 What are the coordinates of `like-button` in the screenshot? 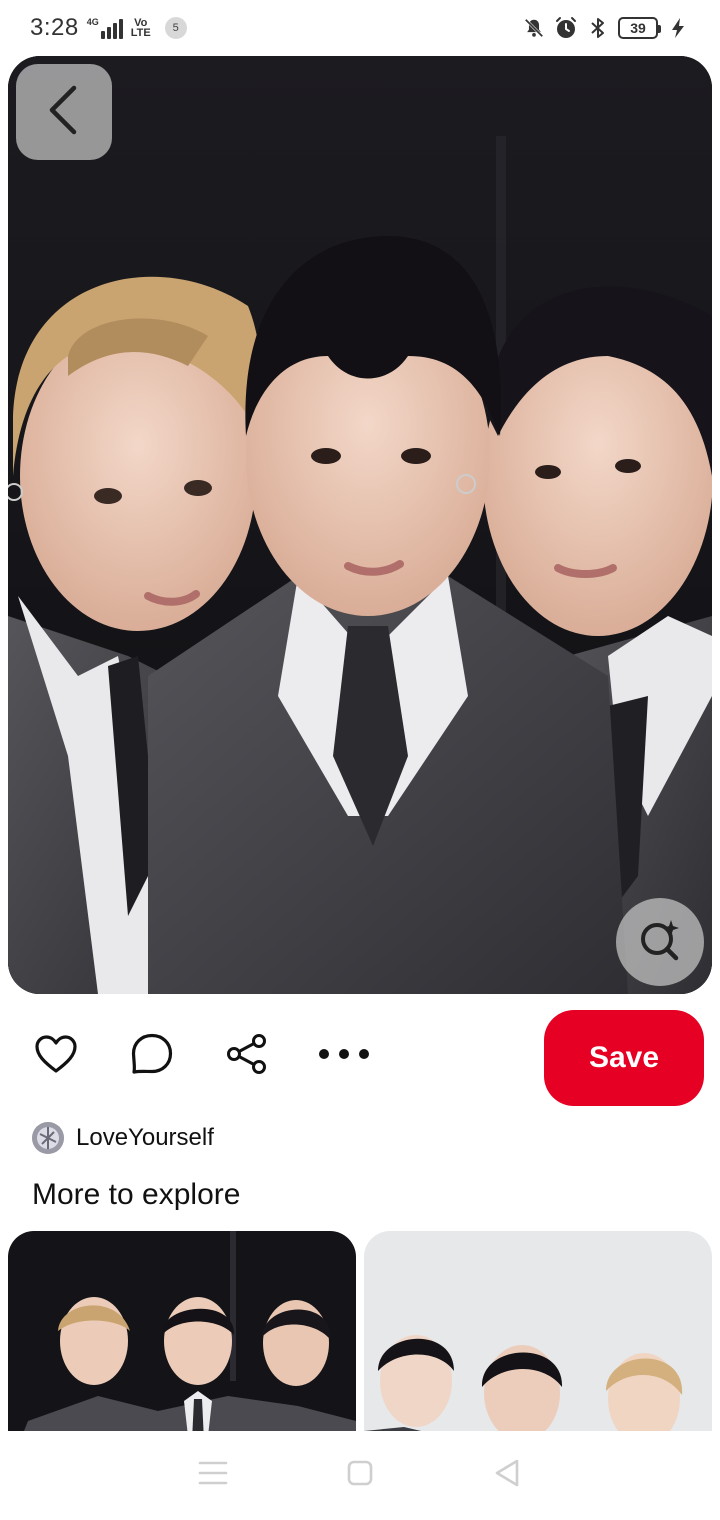 It's located at (56, 1056).